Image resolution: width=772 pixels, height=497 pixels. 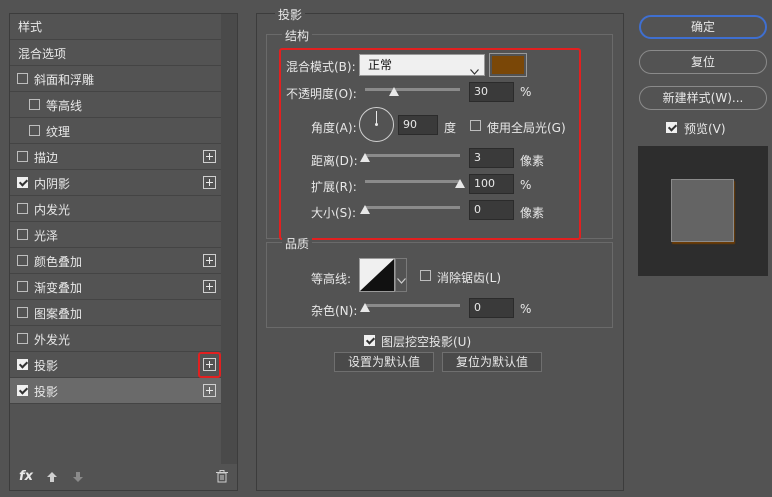 What do you see at coordinates (526, 309) in the screenshot?
I see `noise-unit: %` at bounding box center [526, 309].